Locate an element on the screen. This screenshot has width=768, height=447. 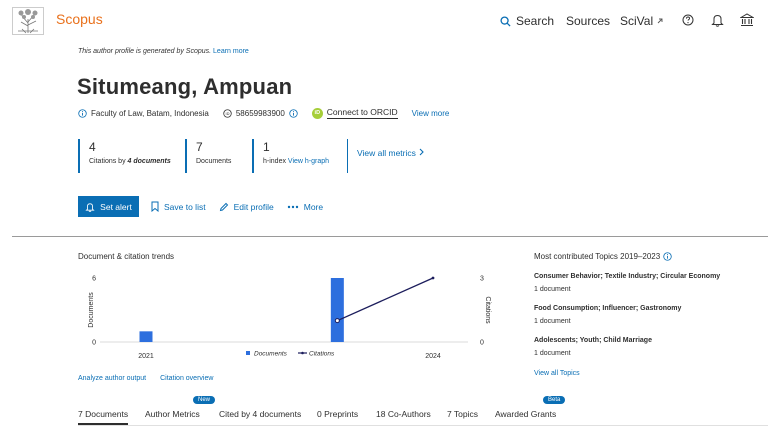
bookmark-icon is located at coordinates (155, 206).